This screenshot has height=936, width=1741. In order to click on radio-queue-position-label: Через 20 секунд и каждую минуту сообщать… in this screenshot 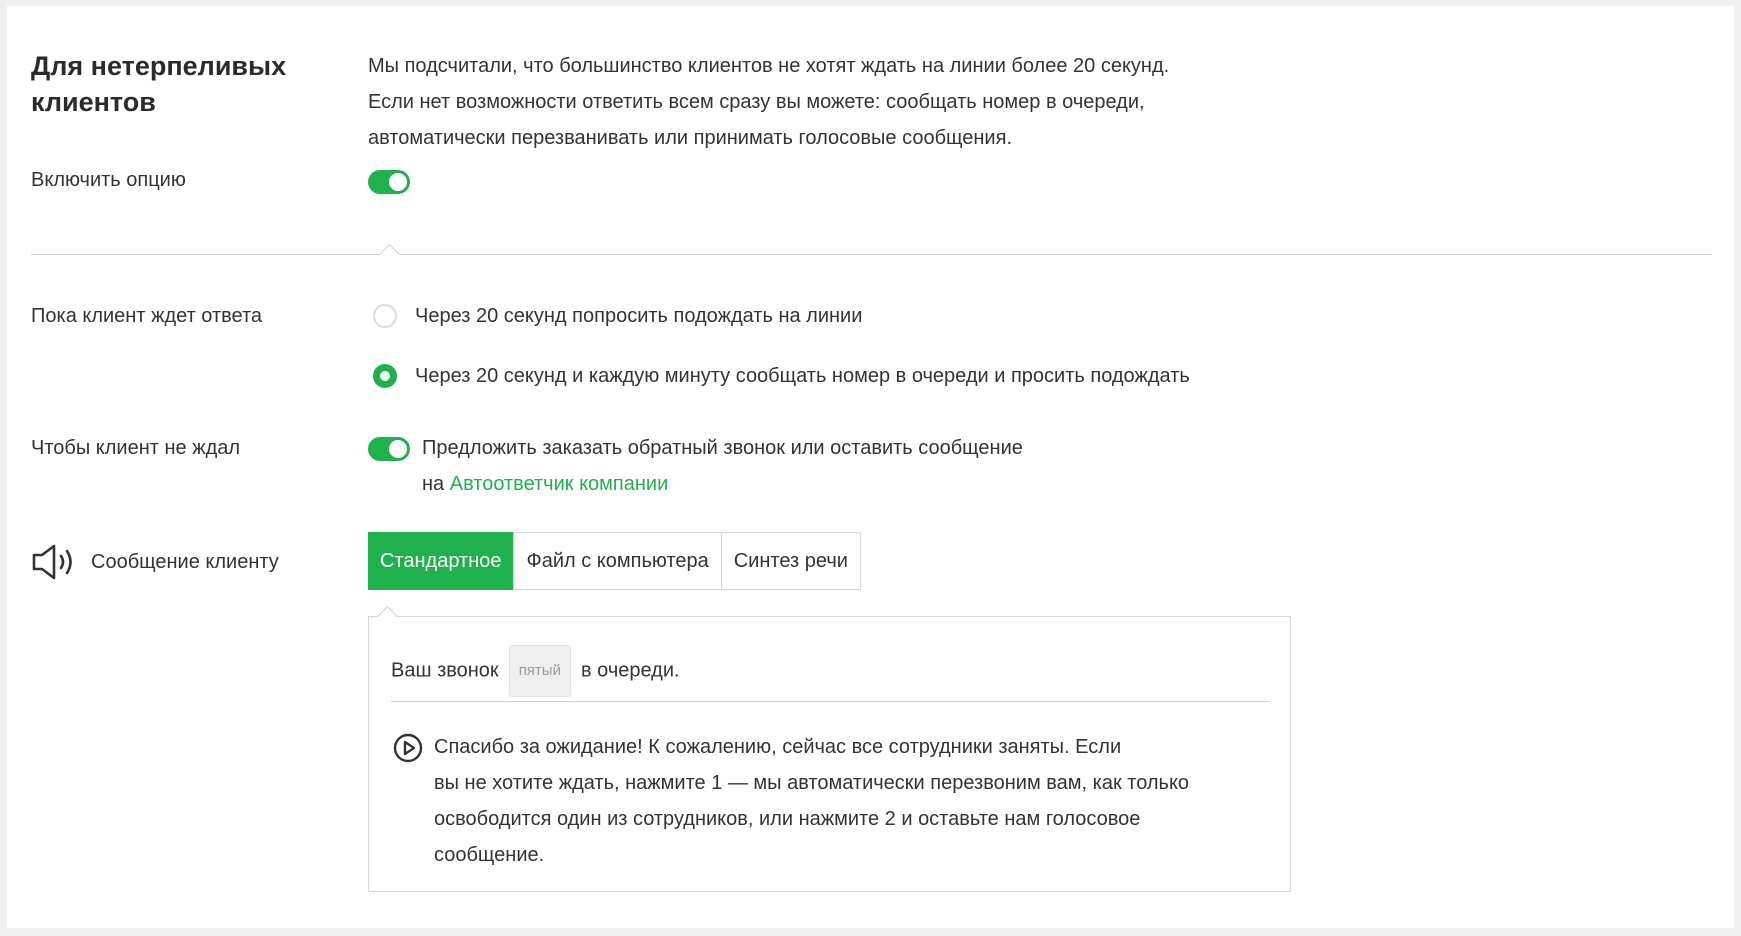, I will do `click(802, 376)`.